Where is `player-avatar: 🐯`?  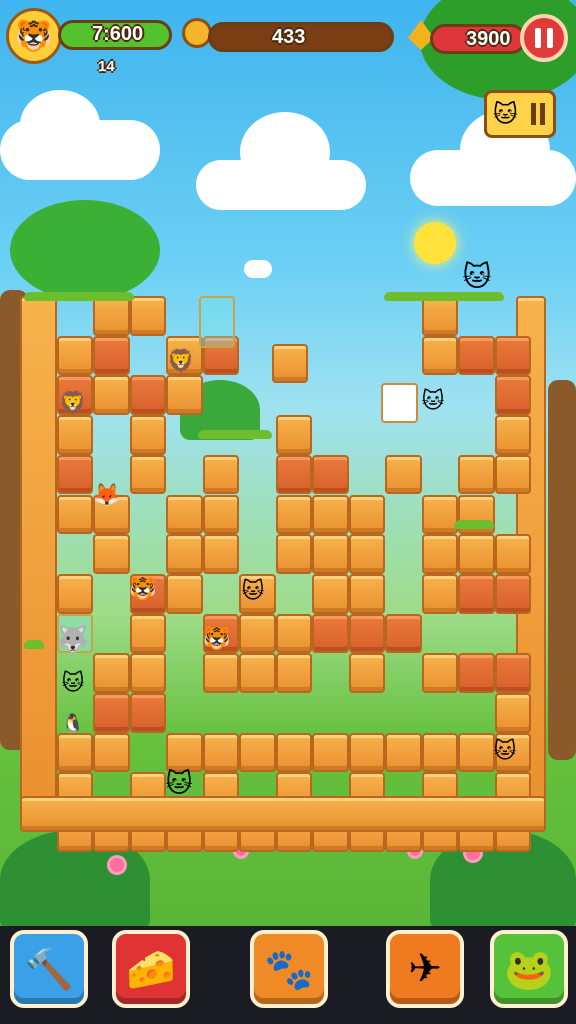
player-avatar: 🐯 is located at coordinates (34, 36).